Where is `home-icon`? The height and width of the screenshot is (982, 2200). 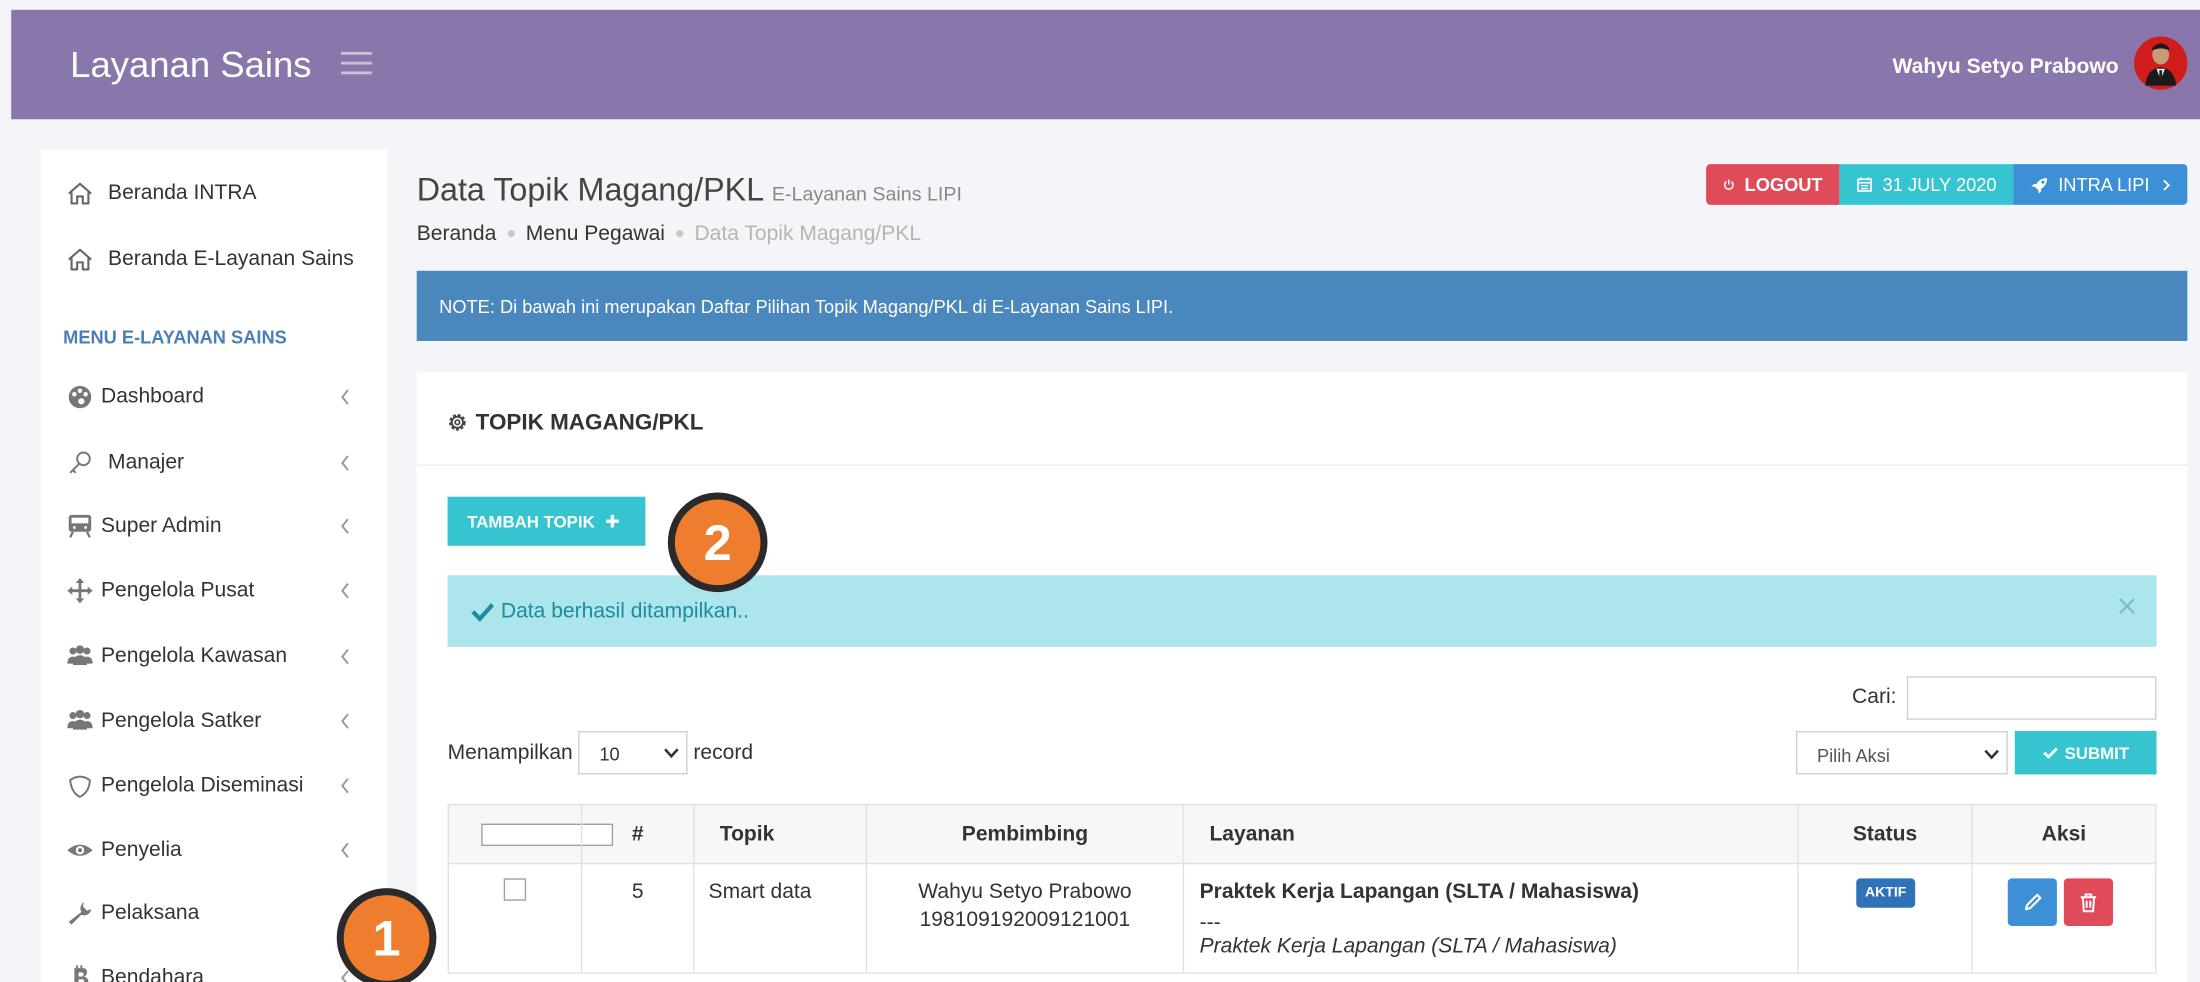 home-icon is located at coordinates (80, 194).